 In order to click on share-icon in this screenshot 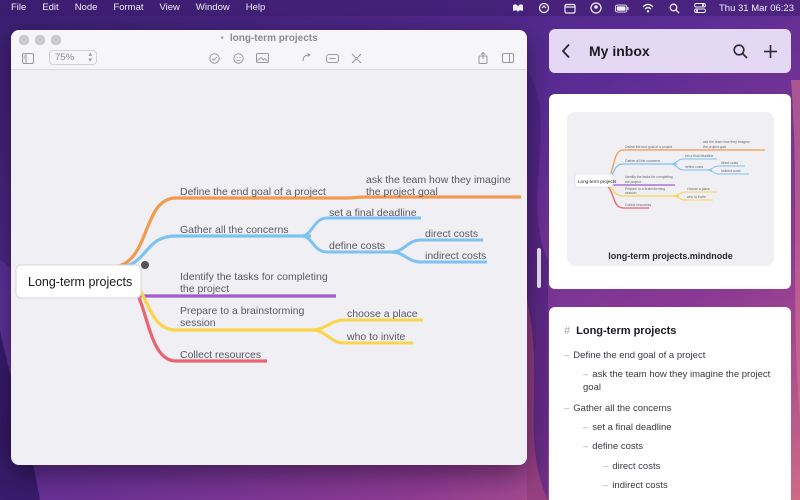, I will do `click(483, 58)`.